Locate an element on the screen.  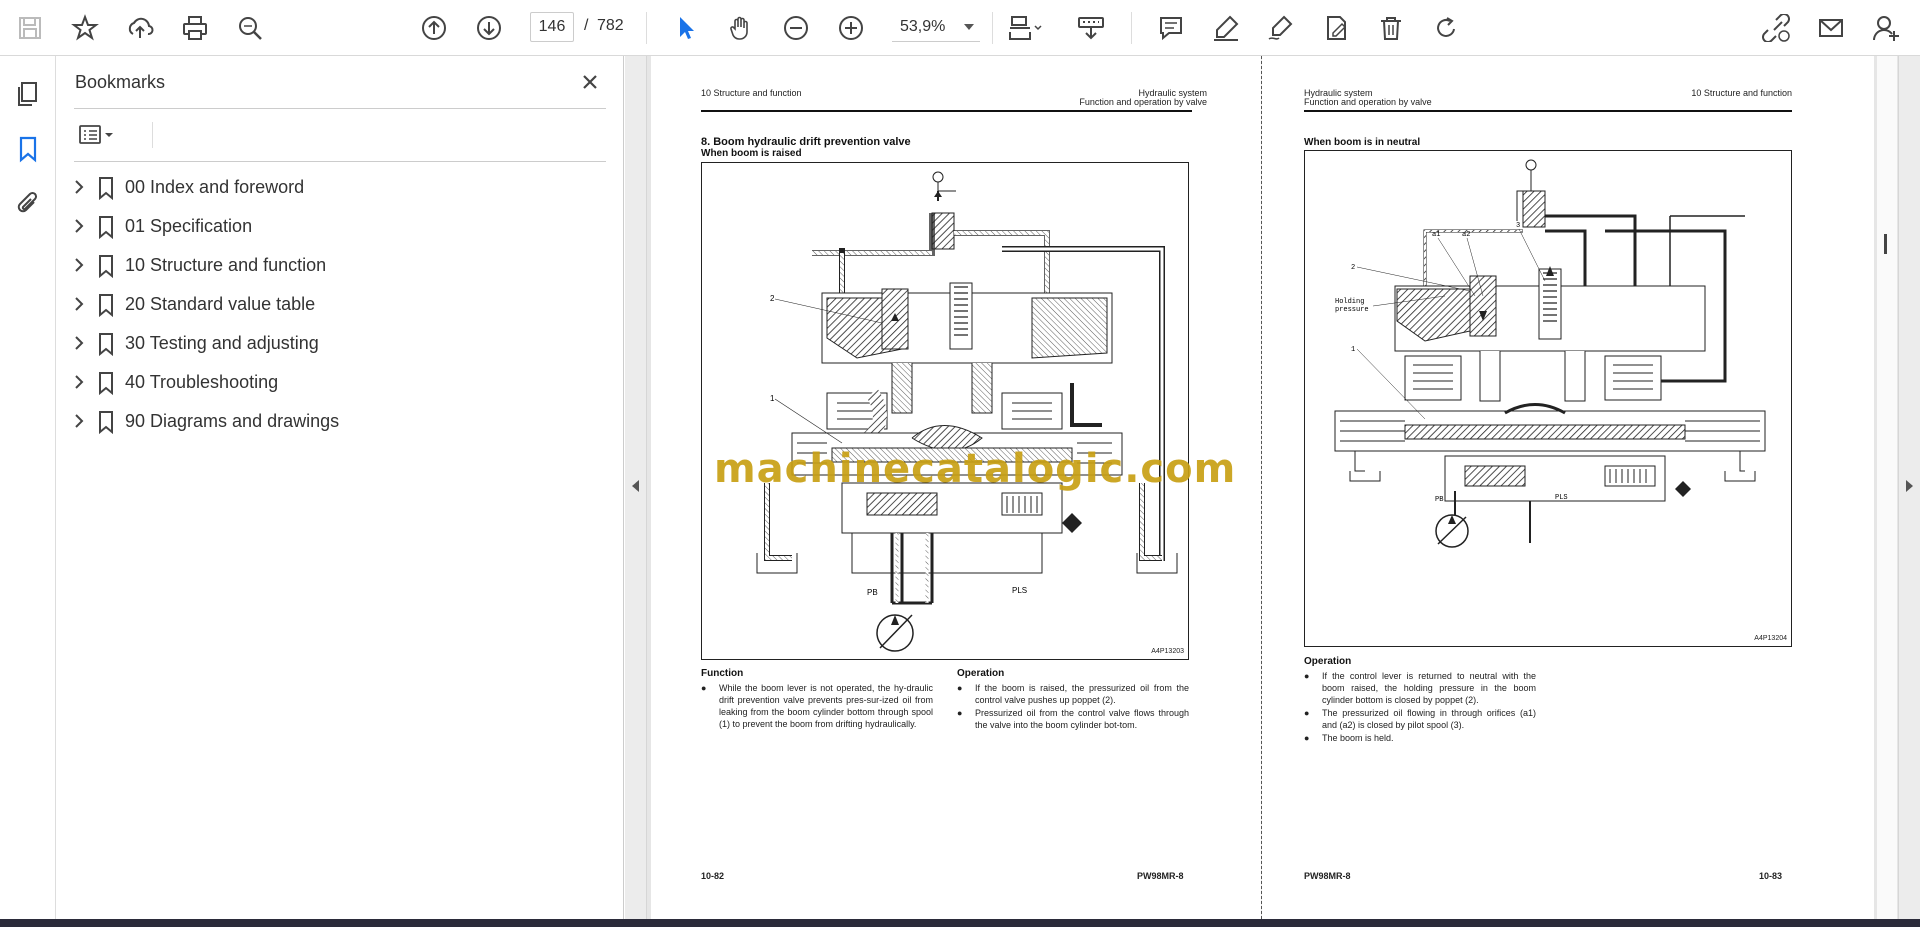
page-number-footer: 10-82 is located at coordinates (713, 876).